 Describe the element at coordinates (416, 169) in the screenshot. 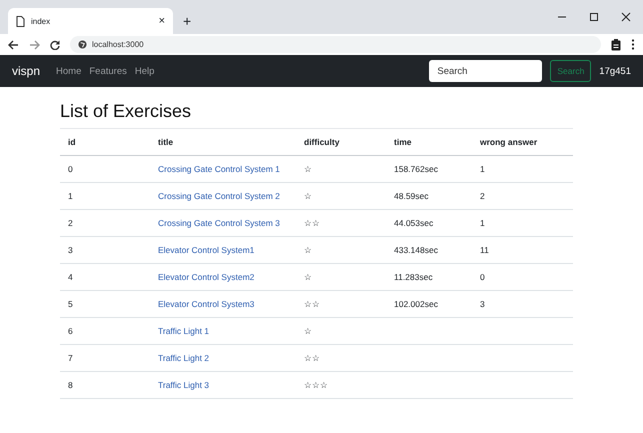

I see `time-cell: 158.762sec` at that location.